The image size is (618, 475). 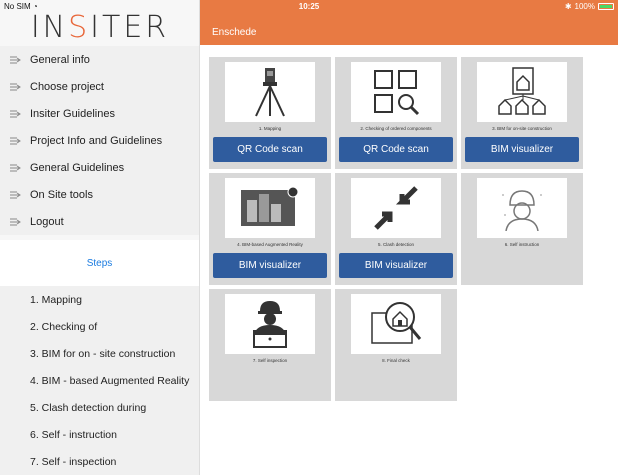 I want to click on step-card: 5. Clash detection BIM visualizer, so click(x=396, y=229).